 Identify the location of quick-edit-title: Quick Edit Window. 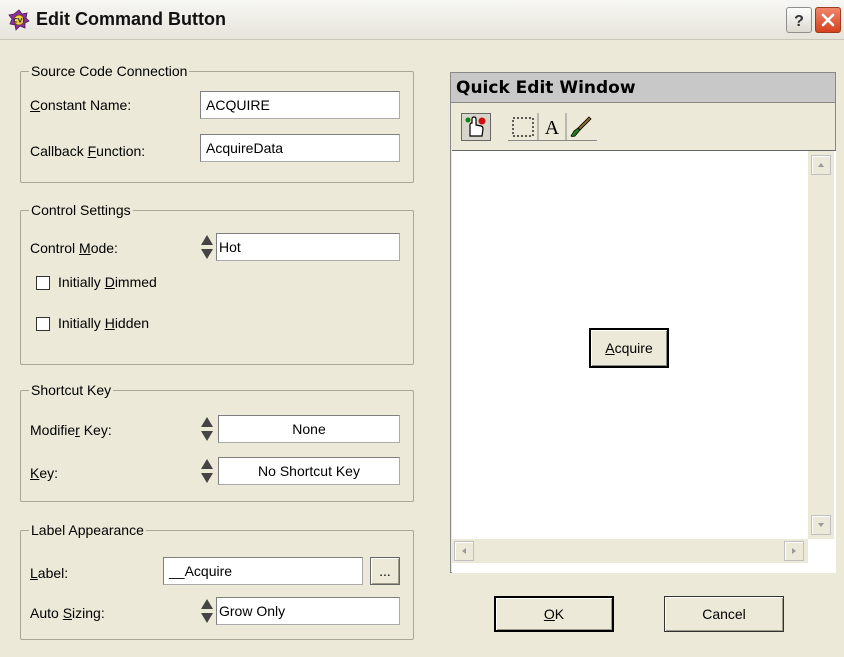
(546, 88).